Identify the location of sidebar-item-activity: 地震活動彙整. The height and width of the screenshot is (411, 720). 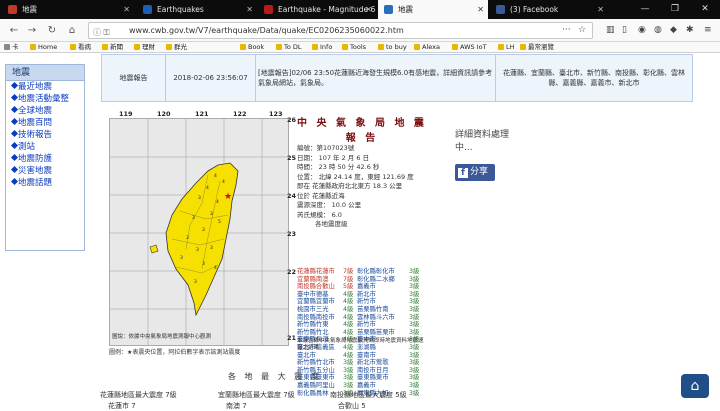
(45, 99).